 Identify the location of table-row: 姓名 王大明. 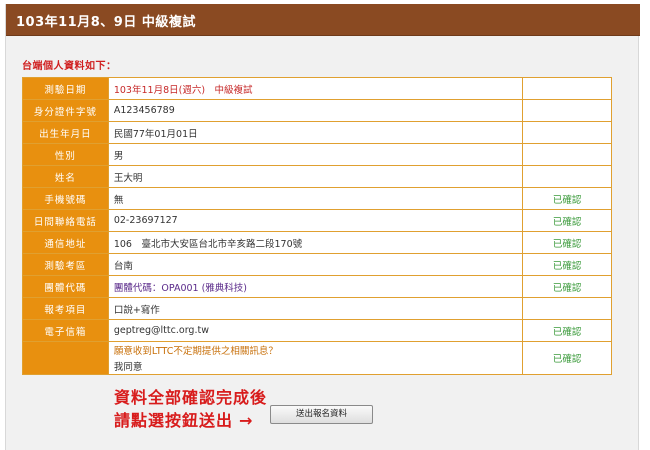
(317, 176).